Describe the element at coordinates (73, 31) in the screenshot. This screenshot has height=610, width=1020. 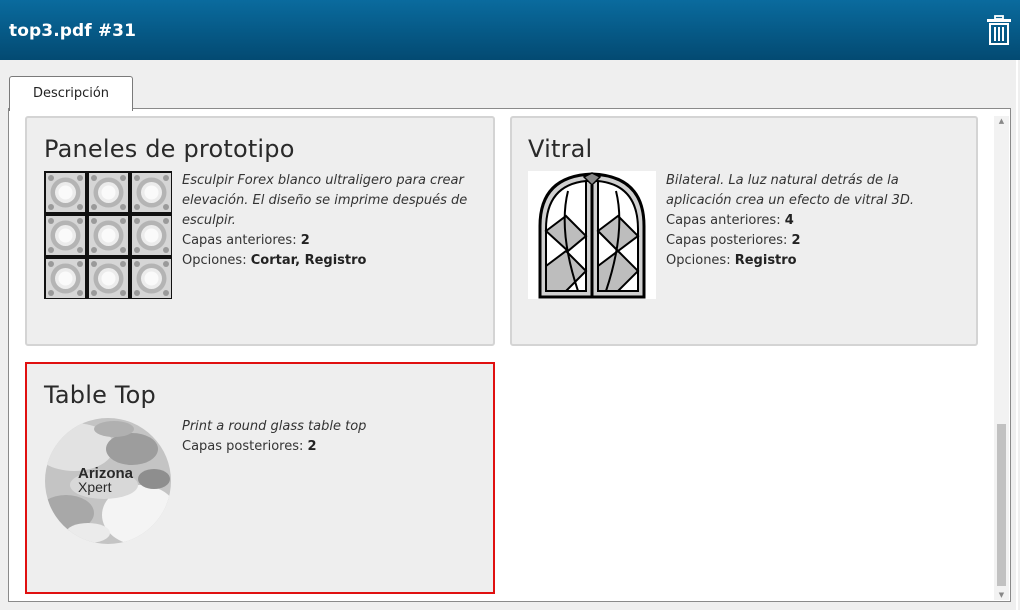
I see `window-title: top3.pdf #31` at that location.